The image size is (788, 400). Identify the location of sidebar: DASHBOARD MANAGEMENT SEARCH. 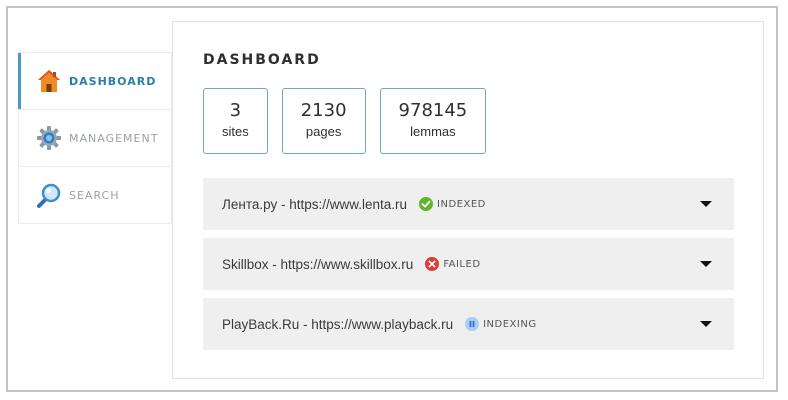
(95, 138).